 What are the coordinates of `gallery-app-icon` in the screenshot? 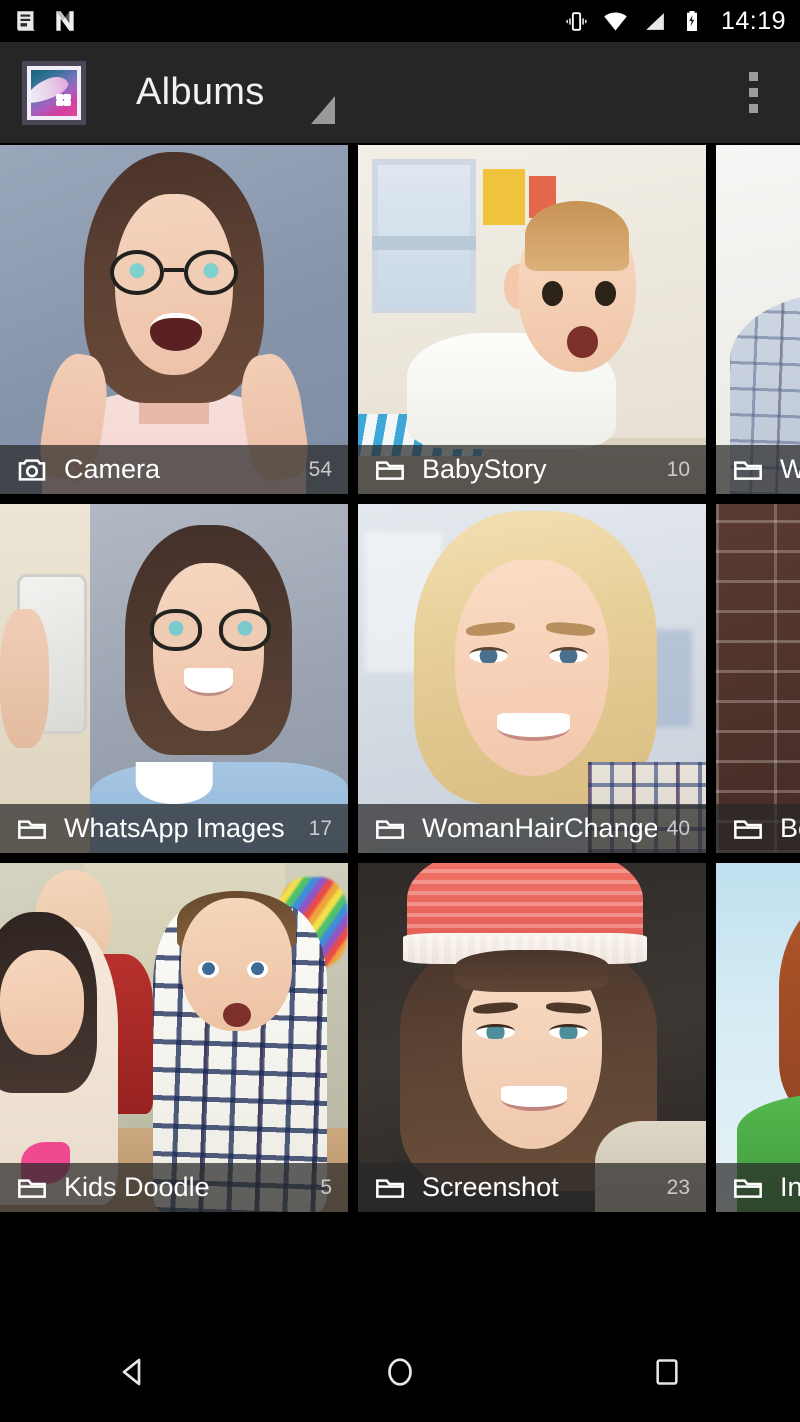 It's located at (54, 92).